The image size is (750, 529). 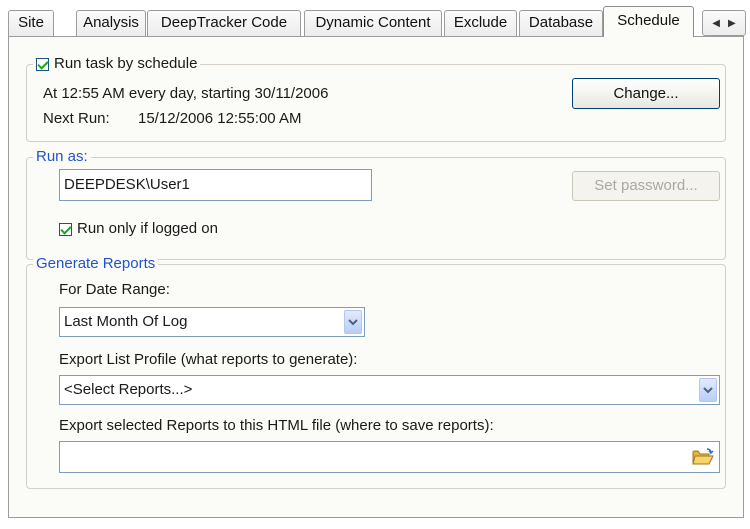 I want to click on run-by-schedule-checkbox: Run task by schedule, so click(x=117, y=64).